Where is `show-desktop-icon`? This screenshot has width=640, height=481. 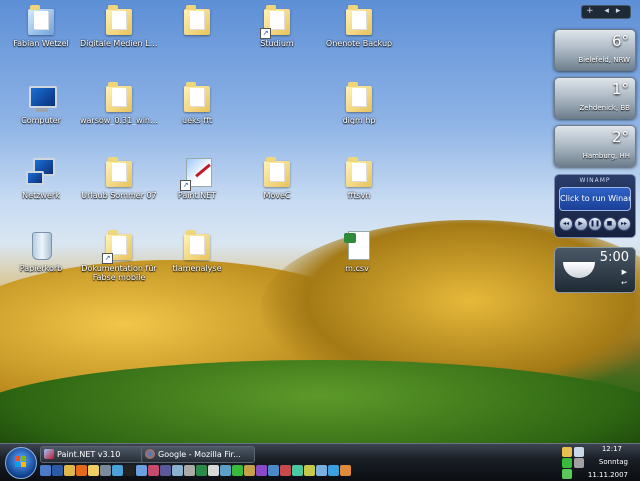
show-desktop-icon is located at coordinates (45, 470).